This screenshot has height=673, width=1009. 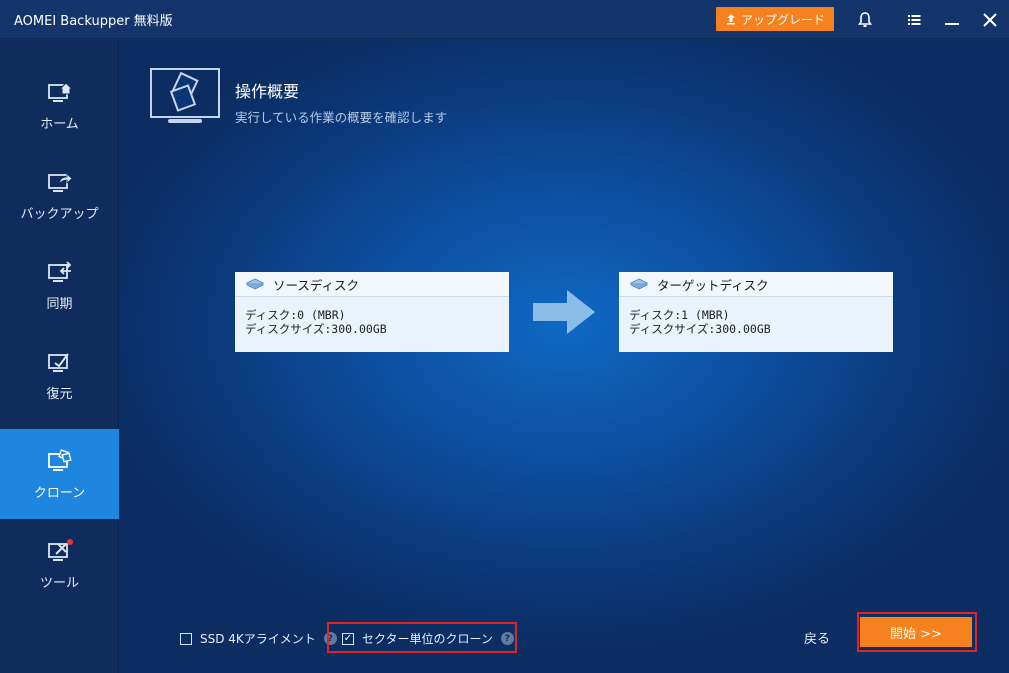 I want to click on sector-clone-label: セクター単位のクローン, so click(x=427, y=639).